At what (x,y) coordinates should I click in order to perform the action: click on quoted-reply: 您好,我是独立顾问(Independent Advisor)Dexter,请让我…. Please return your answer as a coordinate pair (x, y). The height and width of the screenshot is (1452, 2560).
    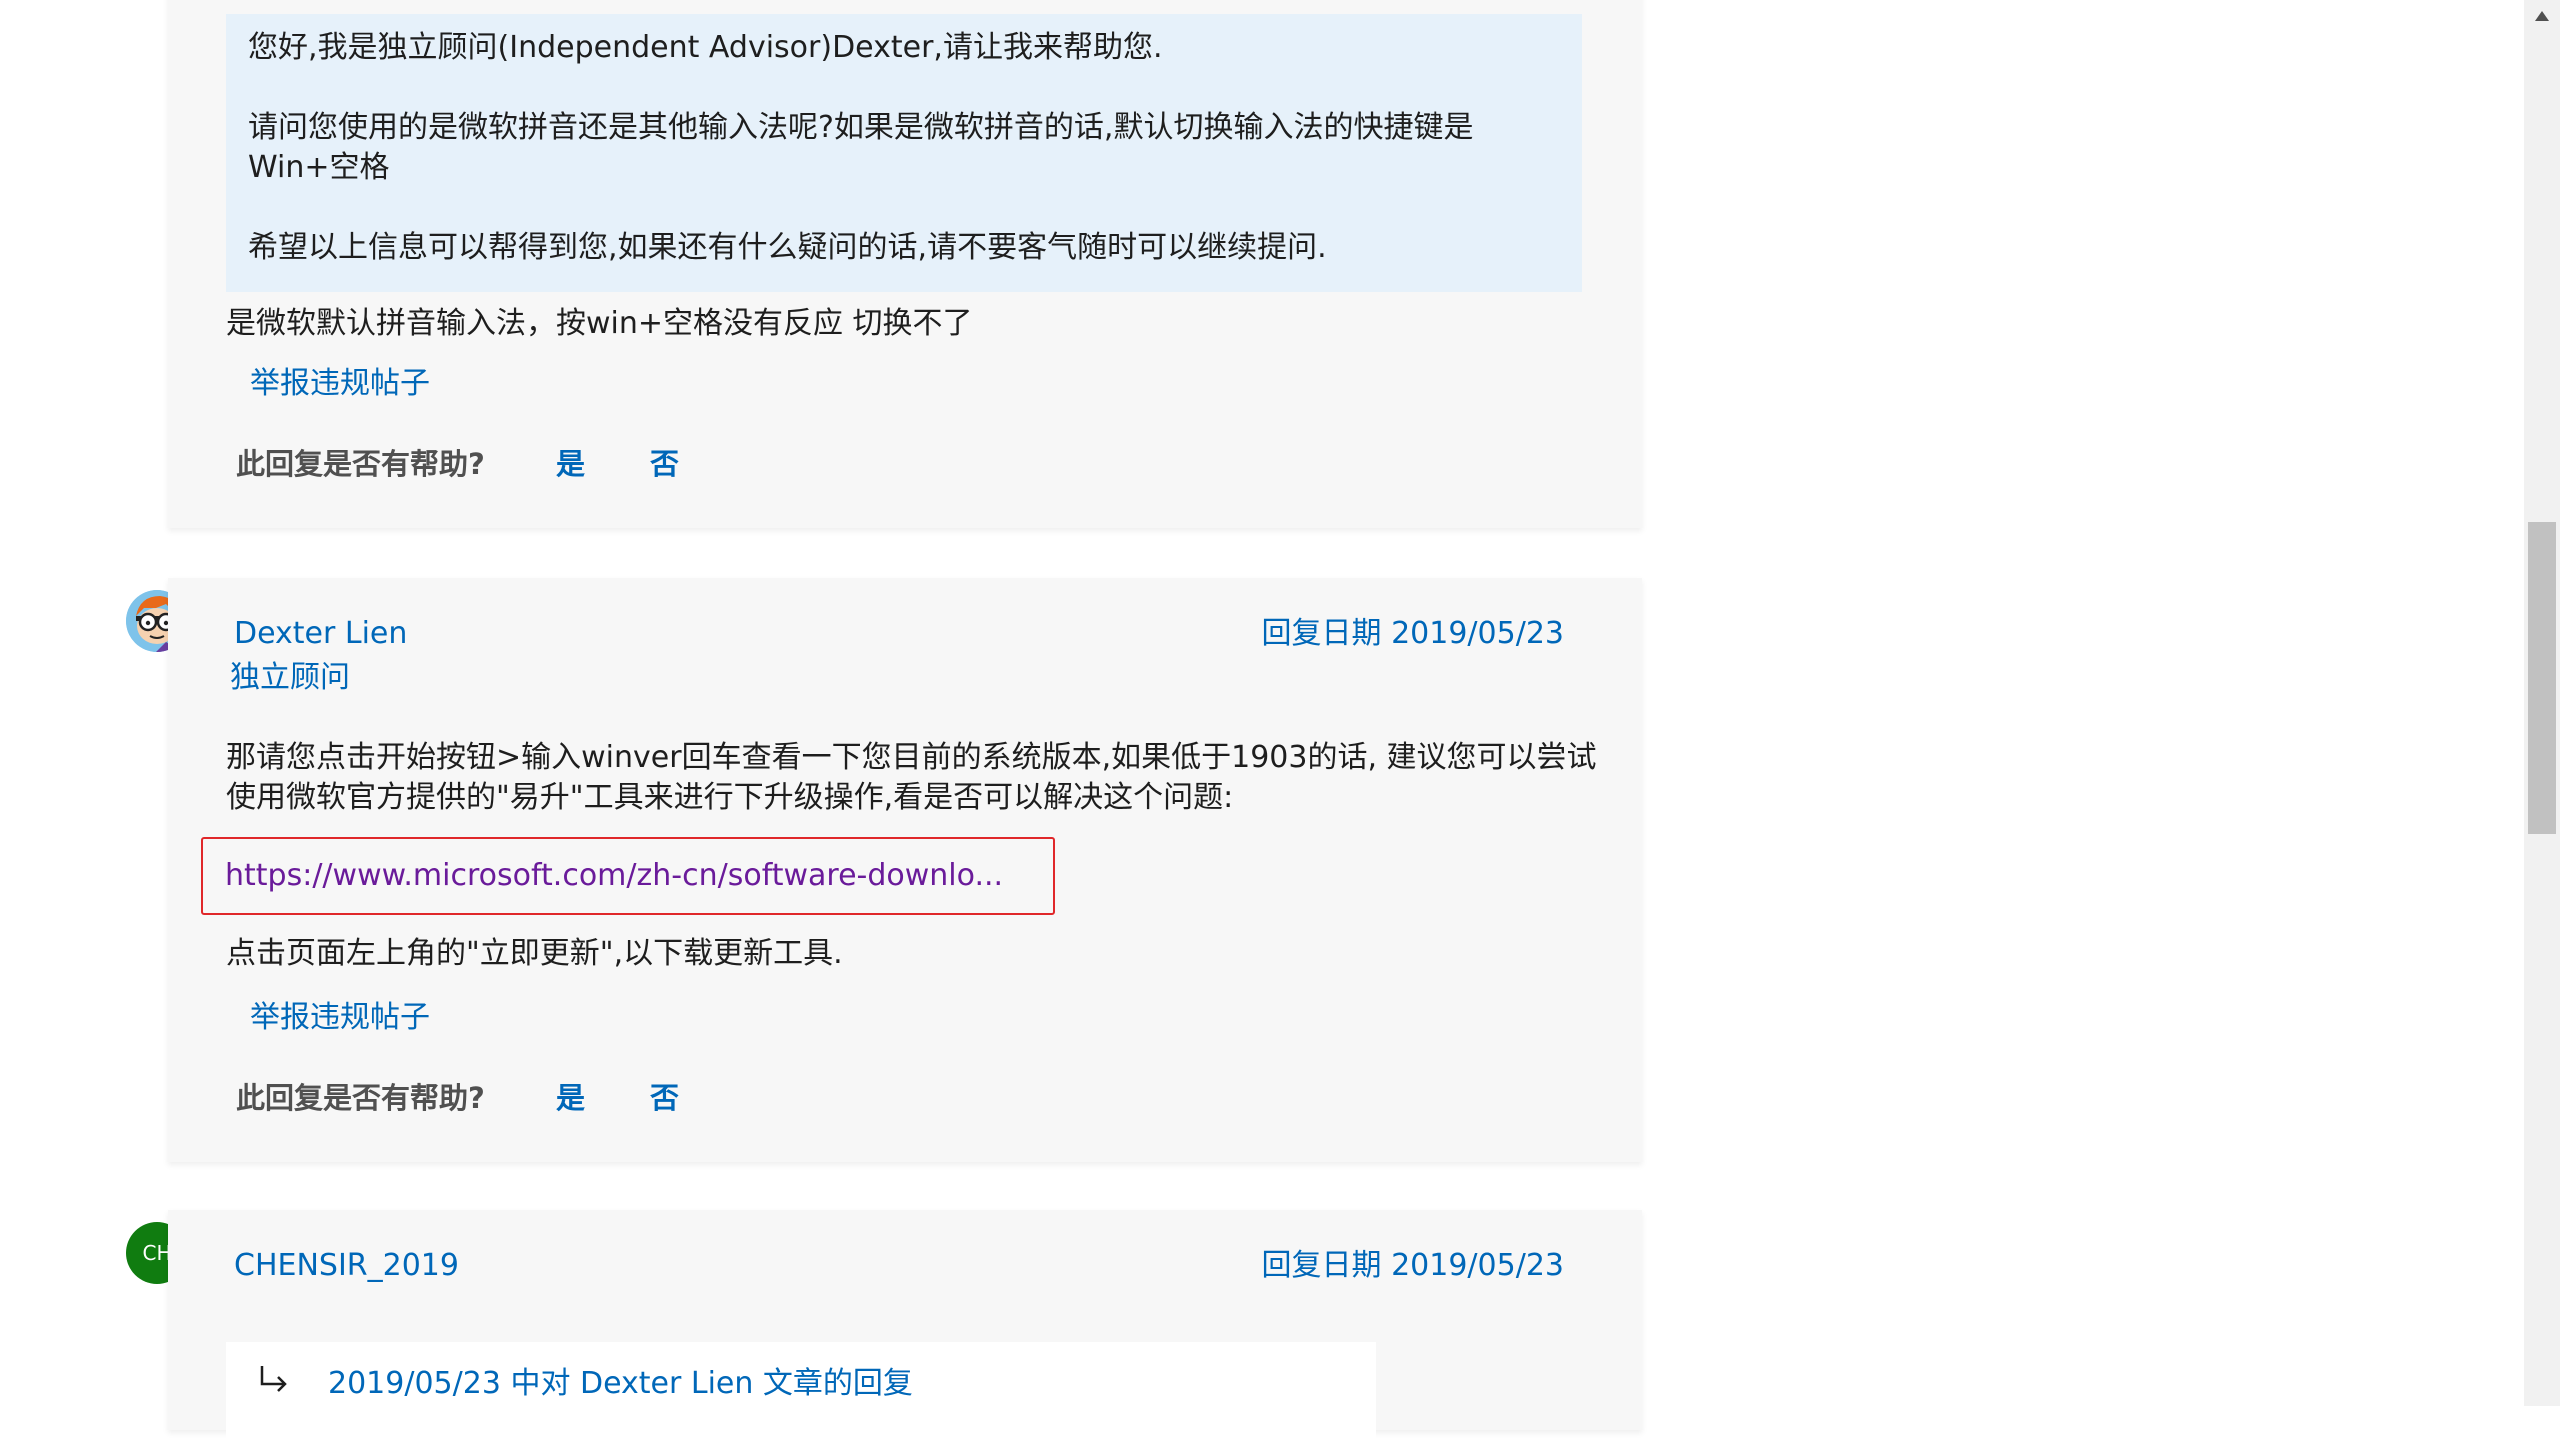
    Looking at the image, I should click on (904, 153).